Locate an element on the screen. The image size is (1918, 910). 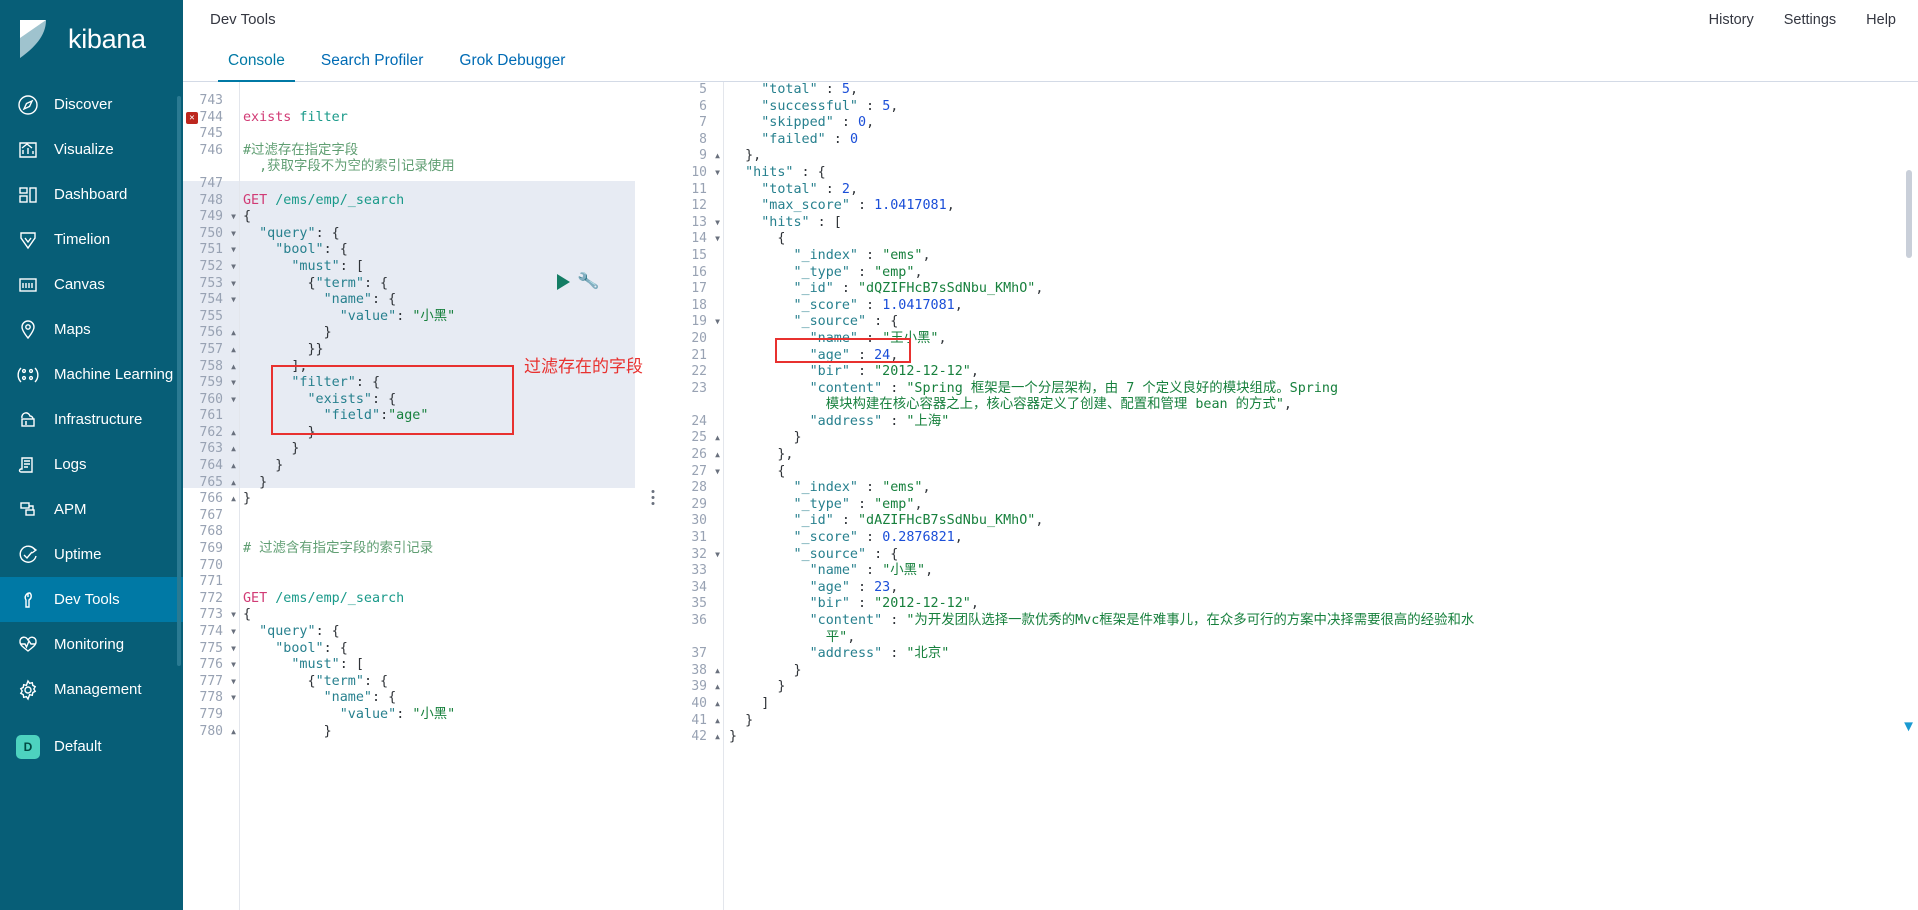
sidebar-item-machine-learning: Machine Learning is located at coordinates (91, 374).